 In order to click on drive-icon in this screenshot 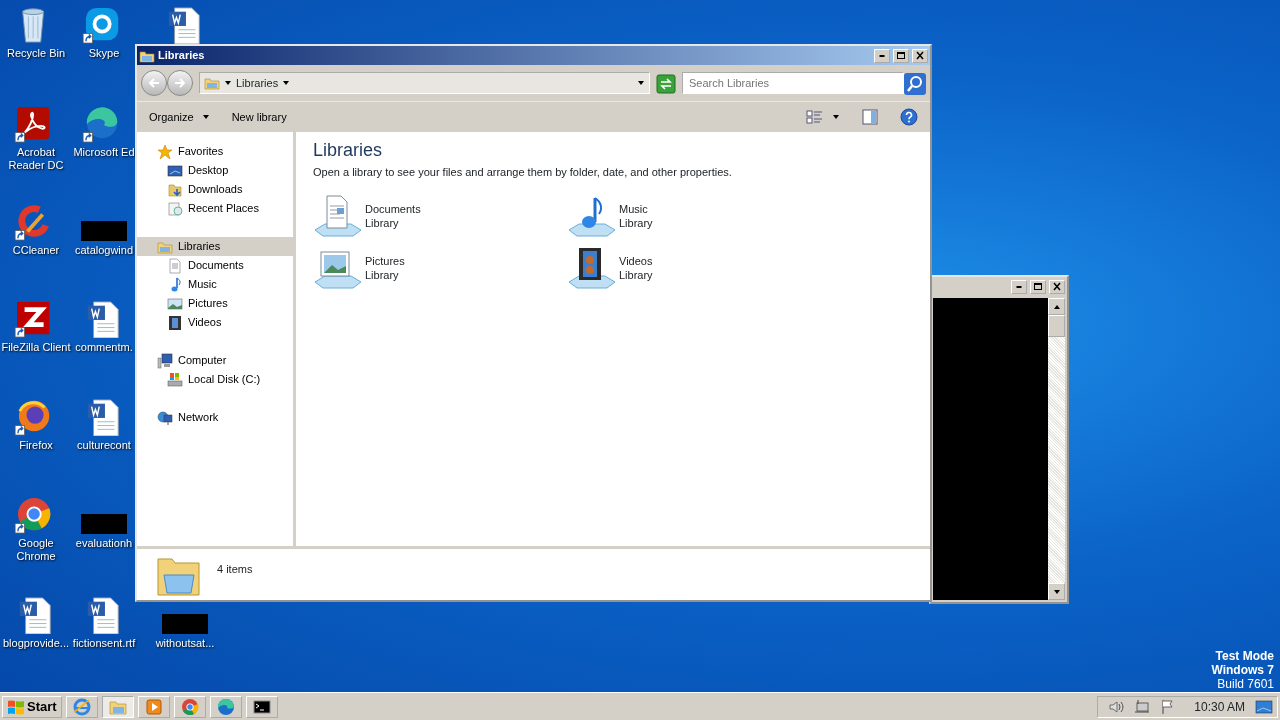, I will do `click(175, 379)`.